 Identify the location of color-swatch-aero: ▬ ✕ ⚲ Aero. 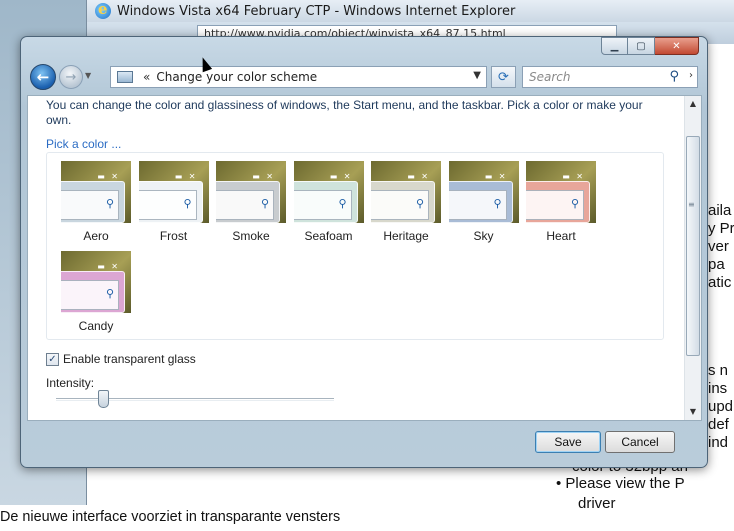
(96, 204).